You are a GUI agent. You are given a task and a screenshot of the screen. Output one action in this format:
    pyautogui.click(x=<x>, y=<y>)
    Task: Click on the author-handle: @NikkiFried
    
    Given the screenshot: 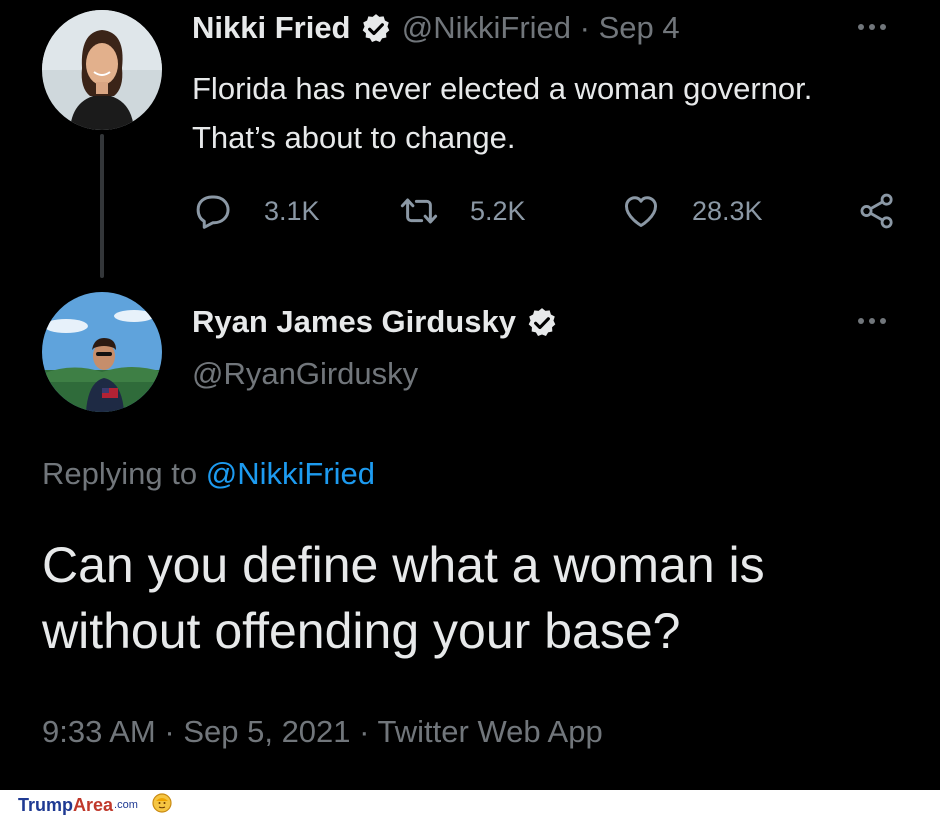 What is the action you would take?
    pyautogui.click(x=486, y=27)
    